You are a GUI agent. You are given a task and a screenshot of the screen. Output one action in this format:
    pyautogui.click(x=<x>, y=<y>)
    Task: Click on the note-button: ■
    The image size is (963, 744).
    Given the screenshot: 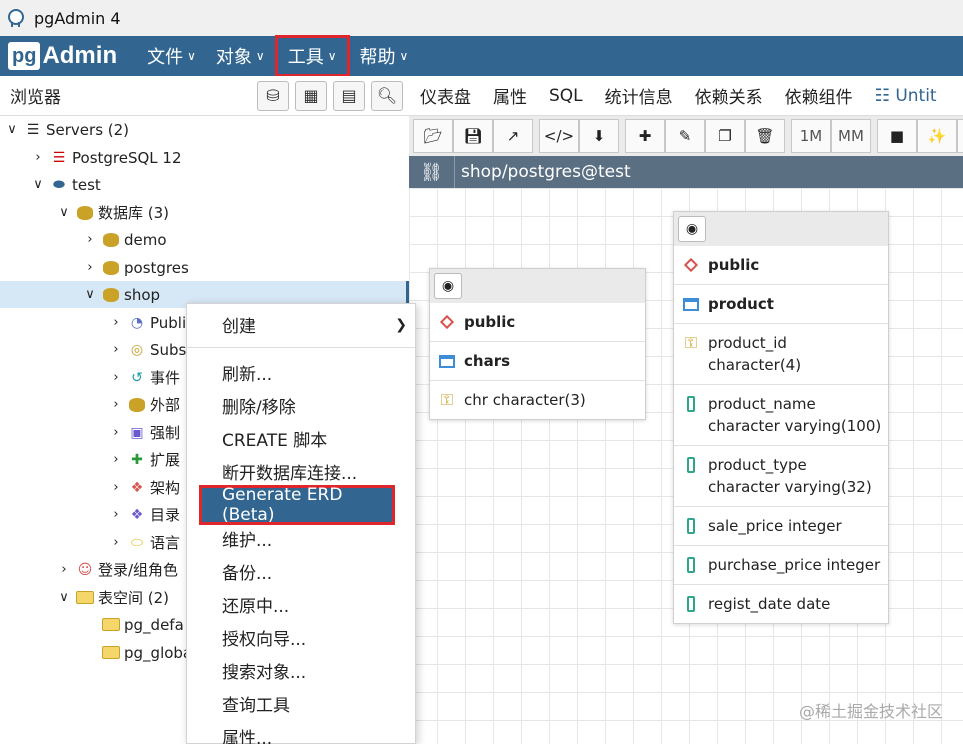 What is the action you would take?
    pyautogui.click(x=897, y=136)
    